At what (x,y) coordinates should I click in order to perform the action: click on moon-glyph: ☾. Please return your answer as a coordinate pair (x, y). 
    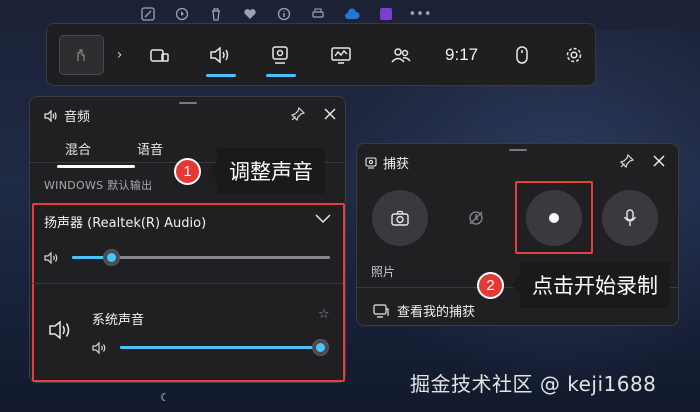
    Looking at the image, I should click on (165, 397).